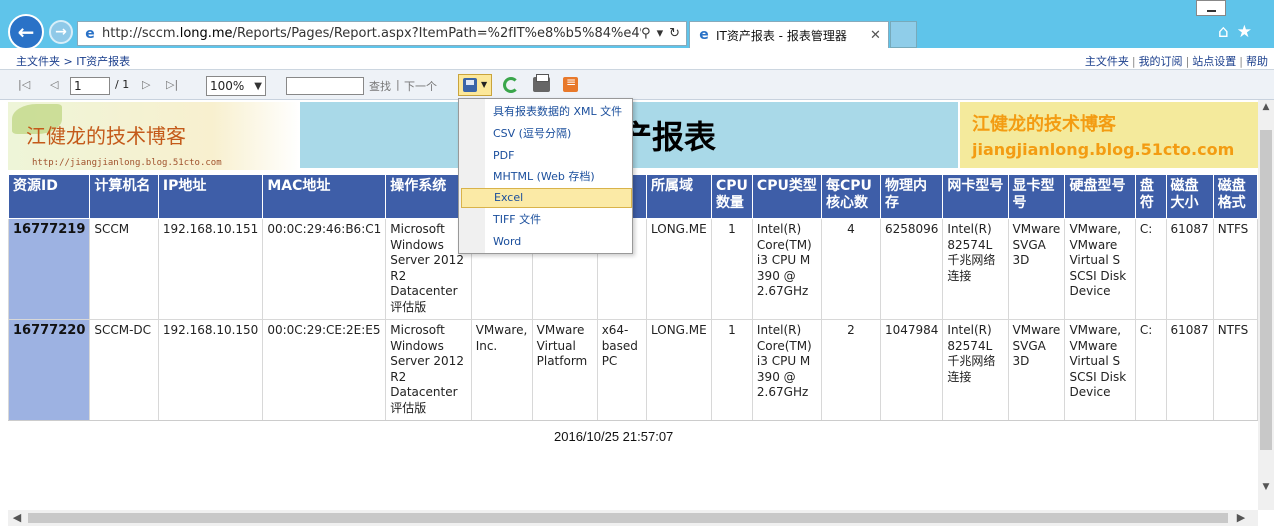  Describe the element at coordinates (146, 84) in the screenshot. I see `next-page-icon: ▷` at that location.